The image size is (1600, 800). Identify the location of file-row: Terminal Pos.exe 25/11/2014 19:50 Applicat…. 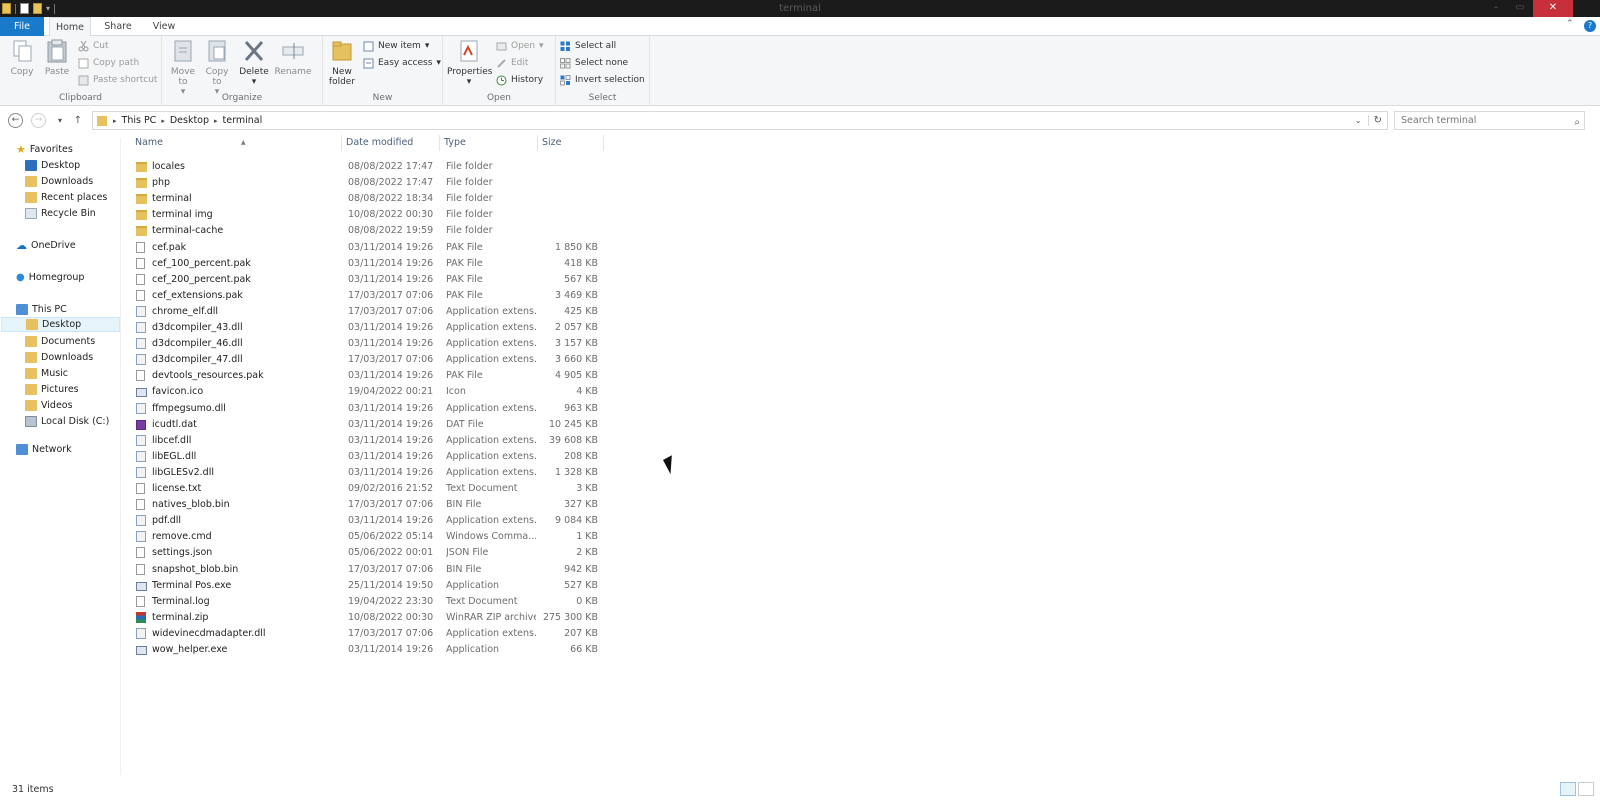
(367, 586).